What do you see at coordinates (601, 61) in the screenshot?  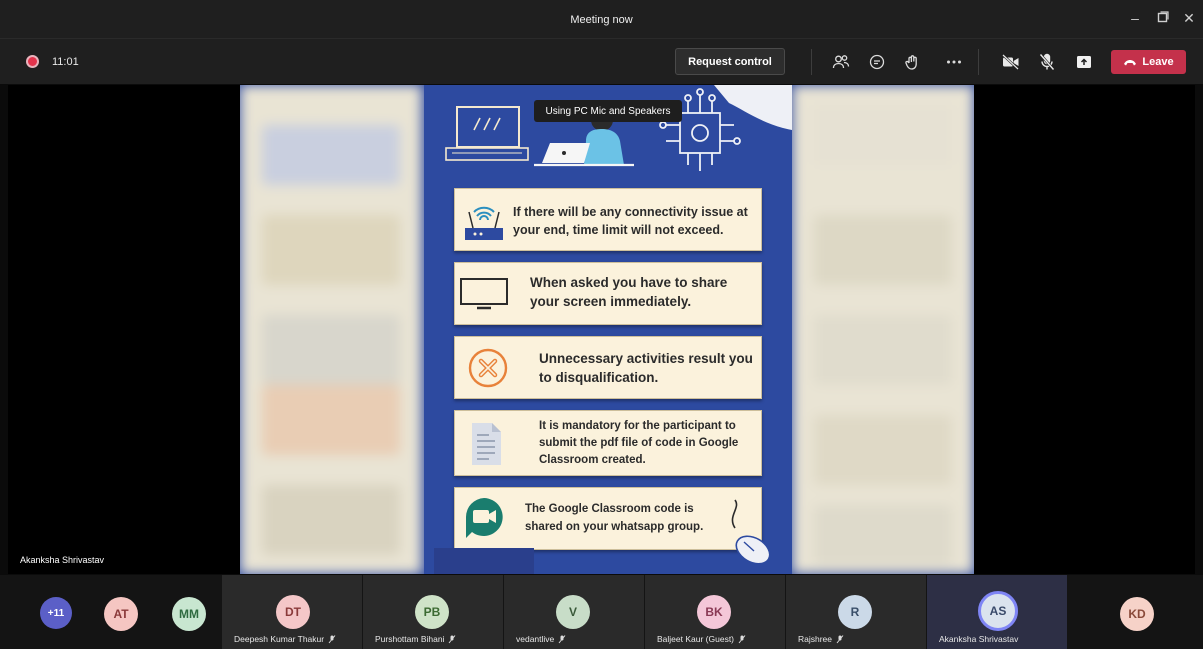 I see `meeting-toolbar: 11:01 Request control Leave` at bounding box center [601, 61].